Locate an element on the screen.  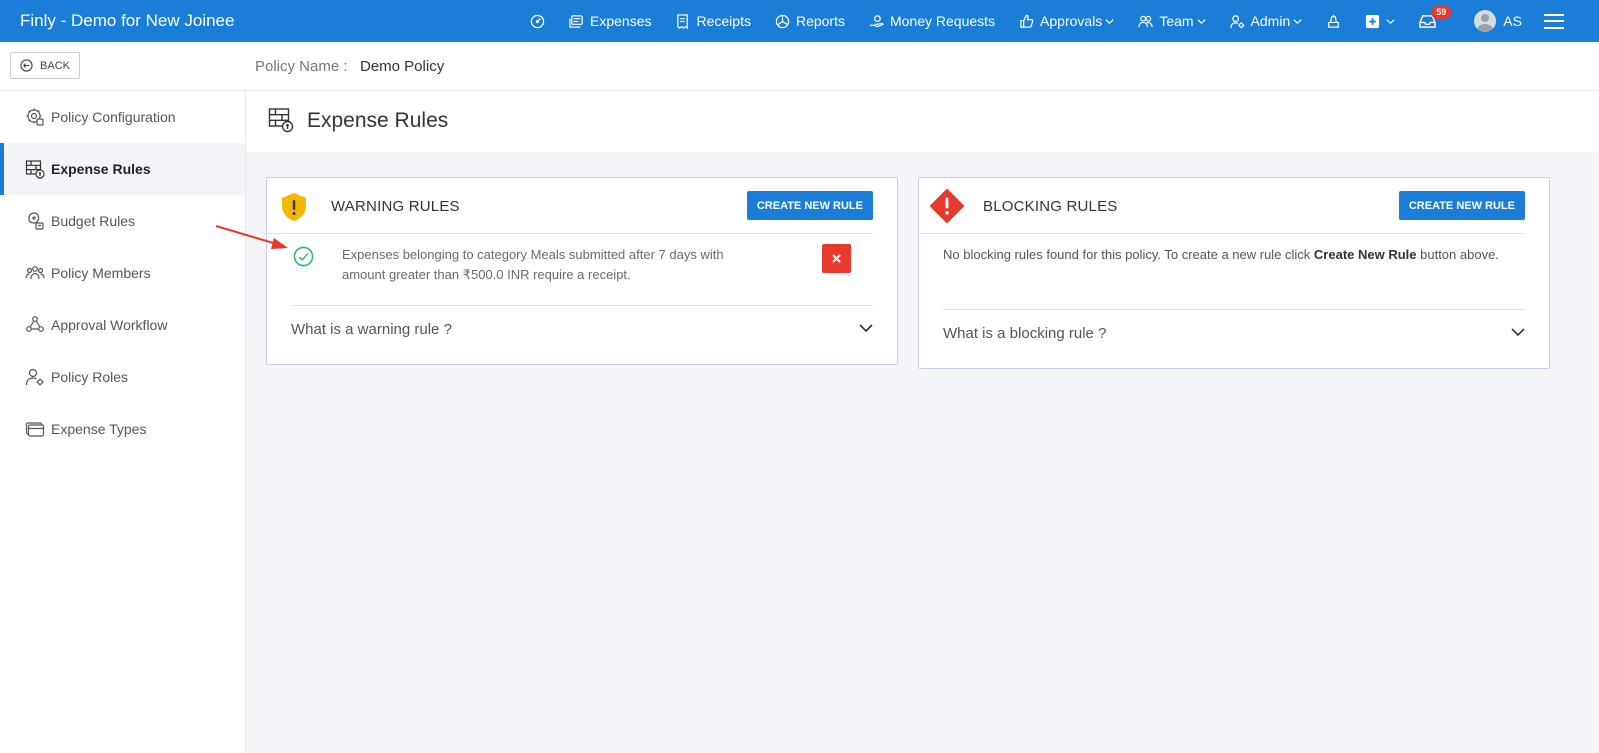
policy-name-label: Policy Name : is located at coordinates (301, 66).